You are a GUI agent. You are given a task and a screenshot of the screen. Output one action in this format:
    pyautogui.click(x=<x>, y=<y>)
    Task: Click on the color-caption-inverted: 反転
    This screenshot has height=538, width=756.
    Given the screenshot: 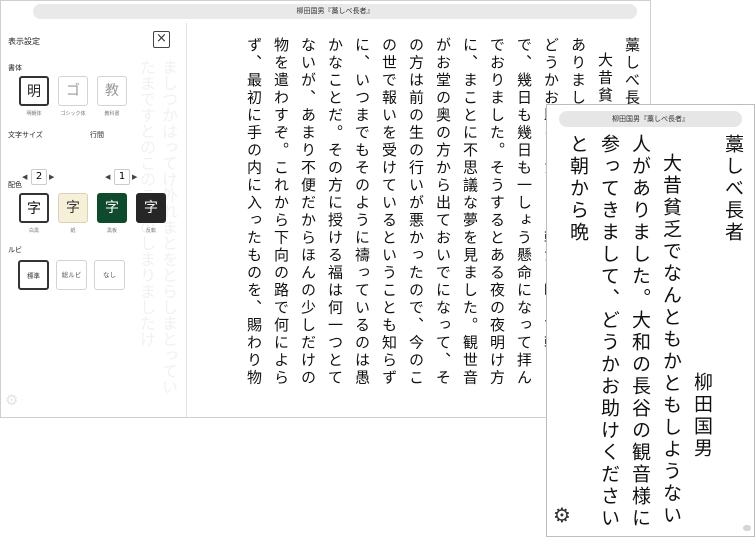 What is the action you would take?
    pyautogui.click(x=150, y=231)
    